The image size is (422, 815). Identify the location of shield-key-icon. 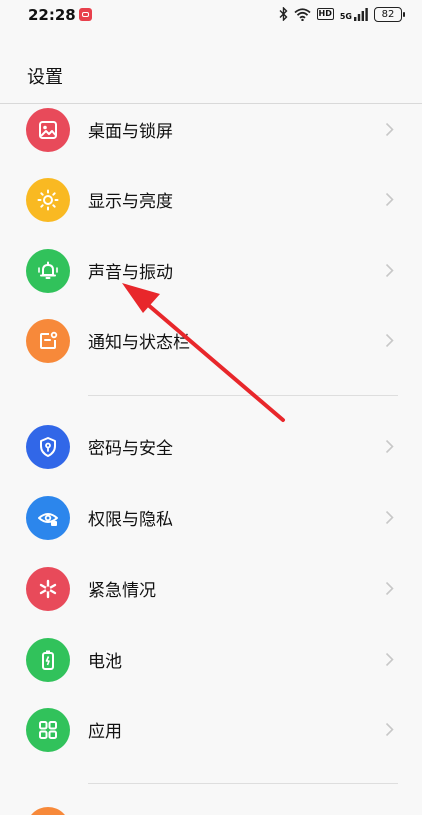
(48, 447).